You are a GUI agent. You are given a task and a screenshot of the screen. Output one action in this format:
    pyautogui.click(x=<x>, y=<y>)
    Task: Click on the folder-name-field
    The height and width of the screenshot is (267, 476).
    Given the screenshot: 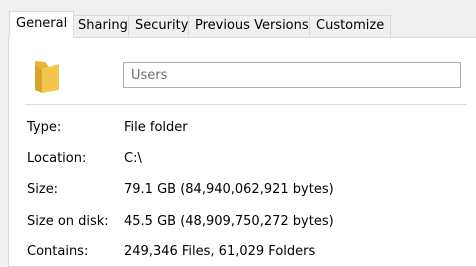 What is the action you would take?
    pyautogui.click(x=292, y=75)
    